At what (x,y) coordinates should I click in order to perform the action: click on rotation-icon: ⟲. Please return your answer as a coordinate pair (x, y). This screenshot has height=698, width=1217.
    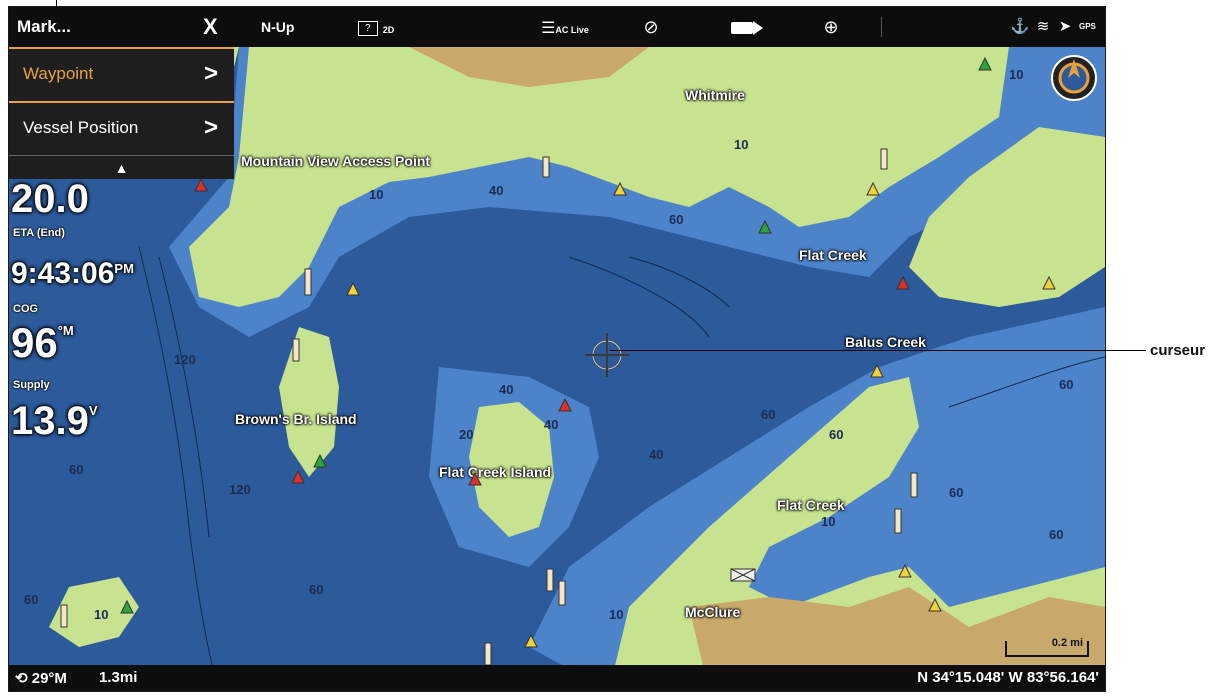
    Looking at the image, I should click on (21, 678).